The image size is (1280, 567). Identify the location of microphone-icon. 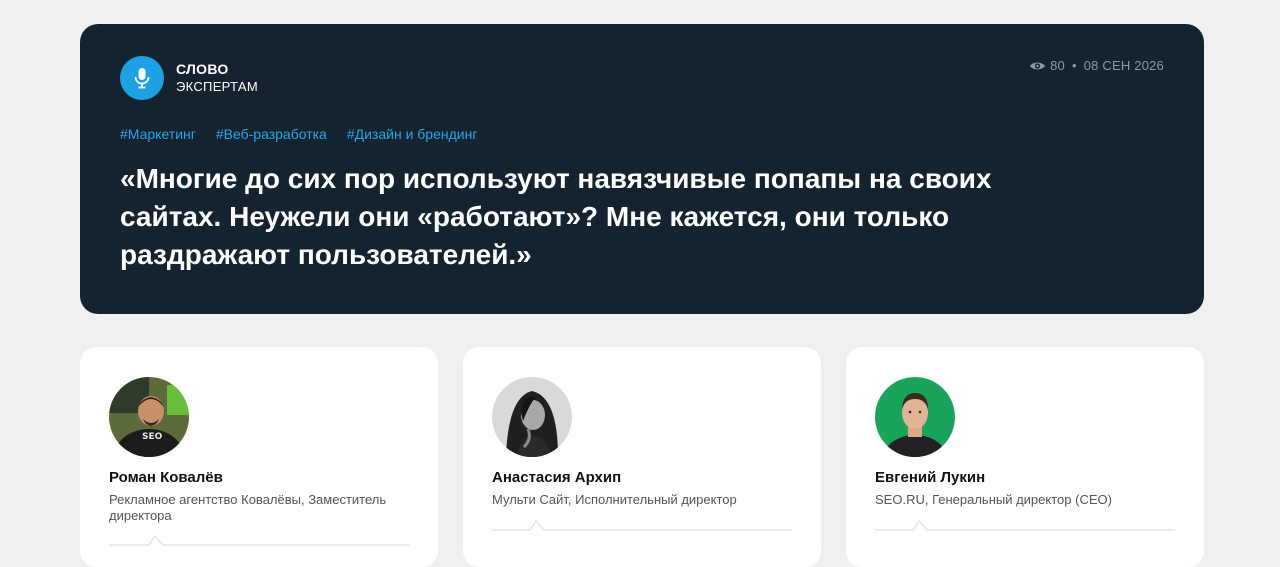
(142, 78).